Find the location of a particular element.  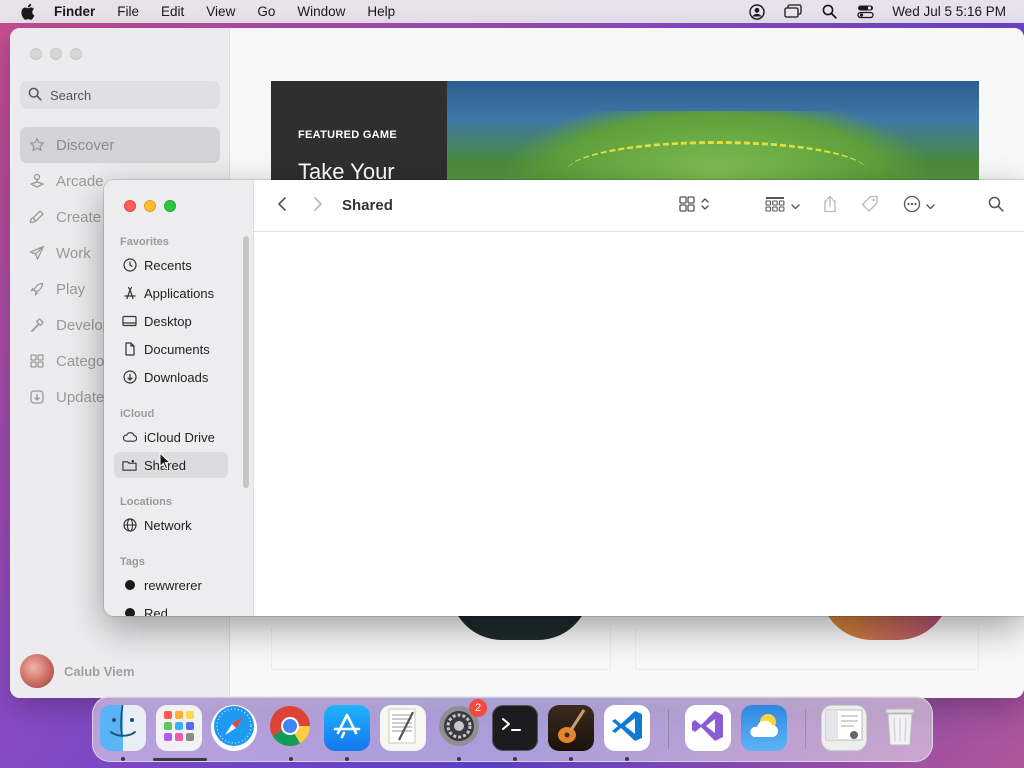

sidebar-item-label: Red is located at coordinates (156, 611).